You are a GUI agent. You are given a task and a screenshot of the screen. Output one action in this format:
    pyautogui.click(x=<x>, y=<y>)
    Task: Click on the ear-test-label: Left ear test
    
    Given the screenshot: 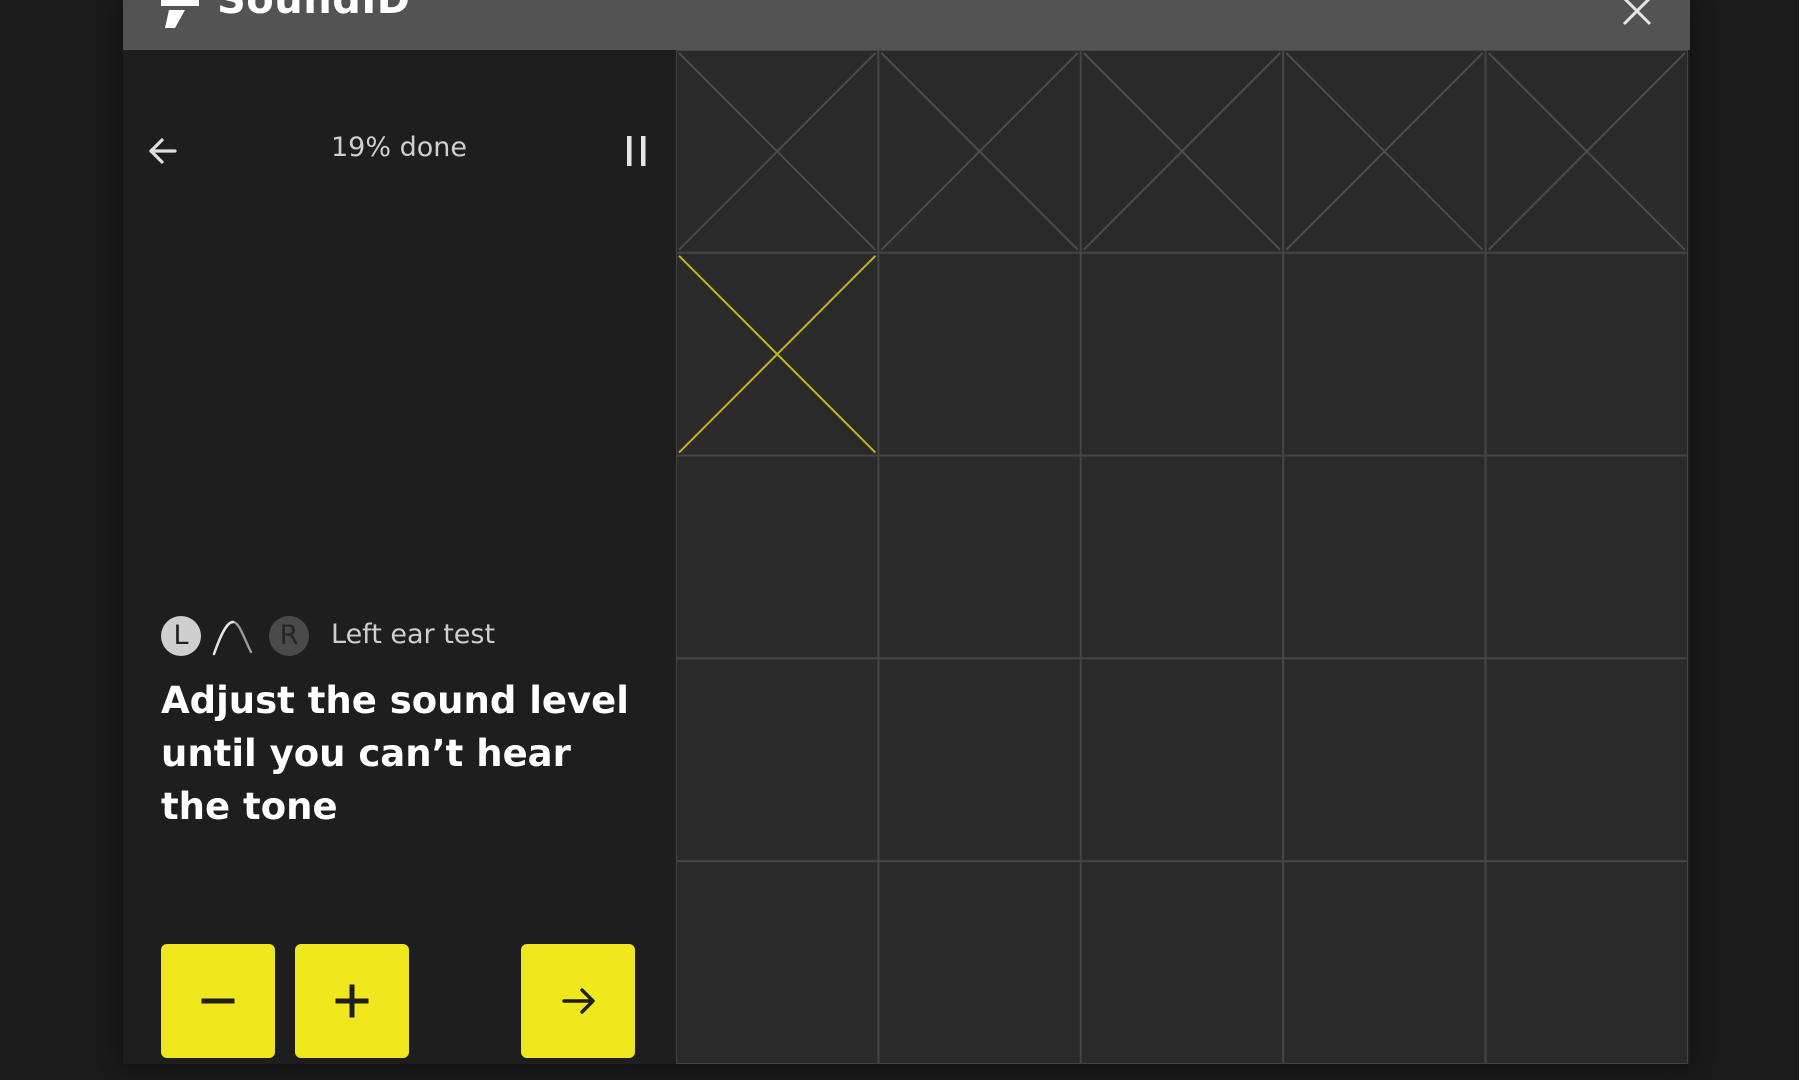 What is the action you would take?
    pyautogui.click(x=413, y=634)
    